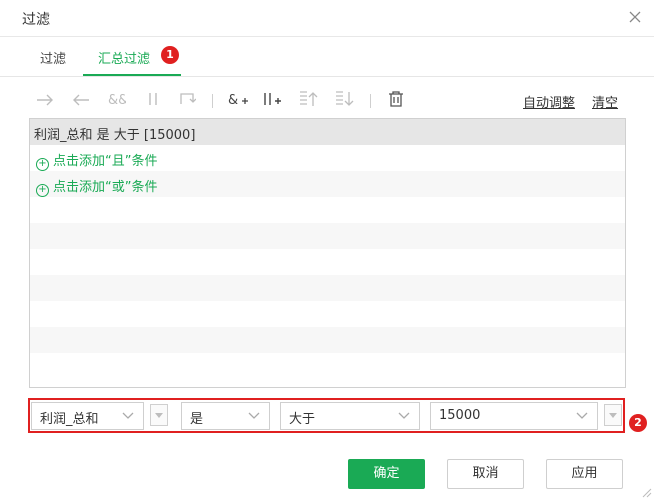  What do you see at coordinates (647, 493) in the screenshot?
I see `resize-handle-icon` at bounding box center [647, 493].